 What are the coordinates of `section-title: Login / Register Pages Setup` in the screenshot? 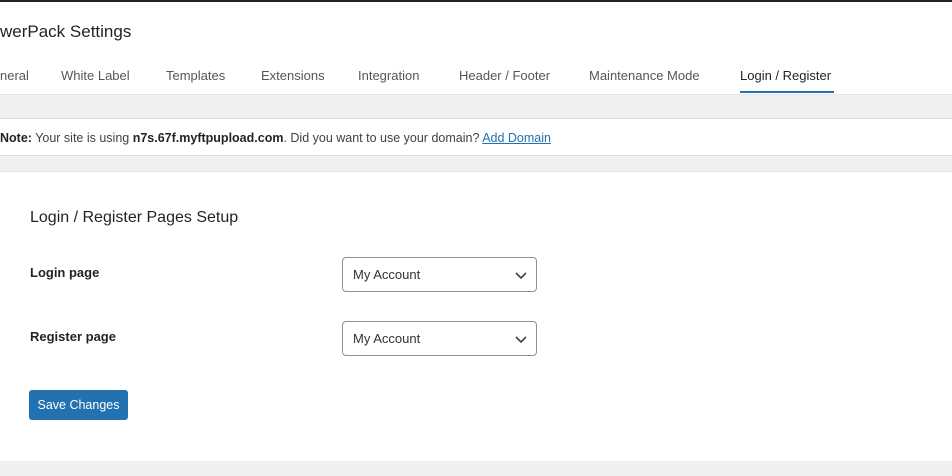 It's located at (134, 217).